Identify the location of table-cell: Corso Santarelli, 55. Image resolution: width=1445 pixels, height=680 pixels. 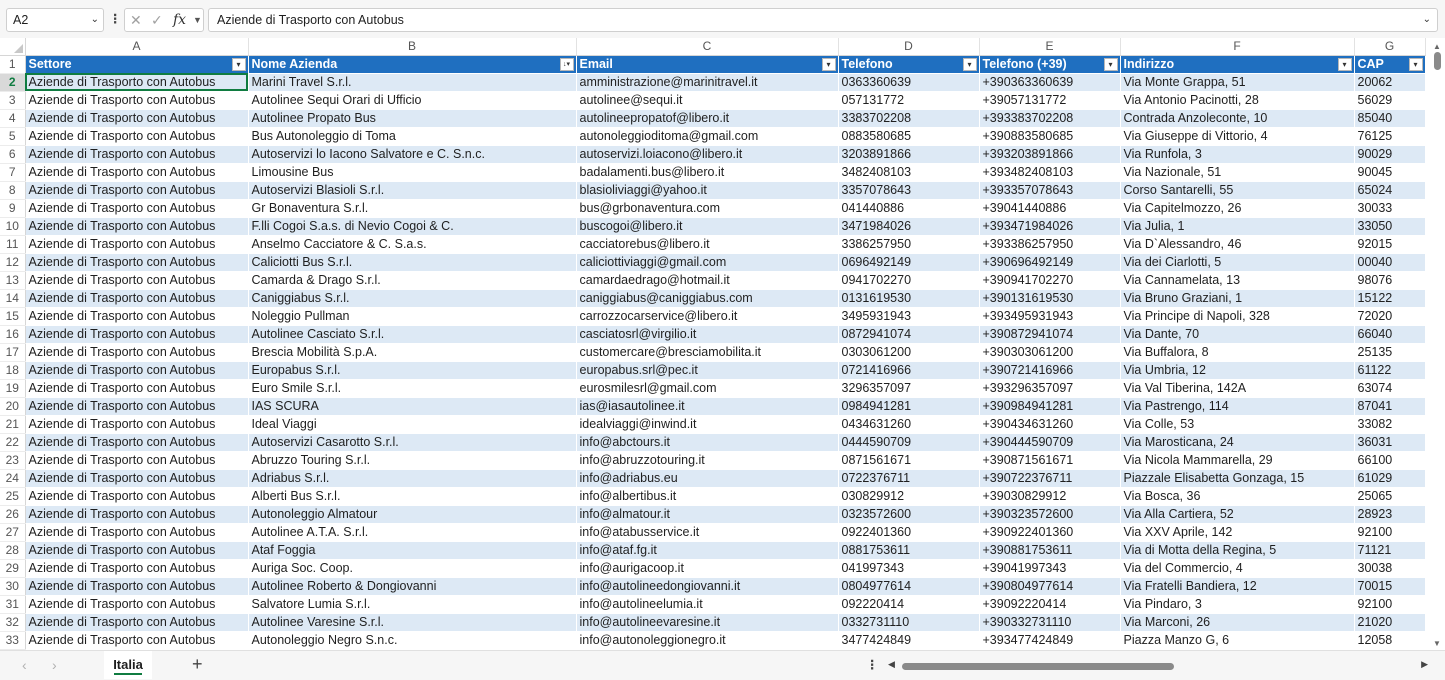
(1237, 190).